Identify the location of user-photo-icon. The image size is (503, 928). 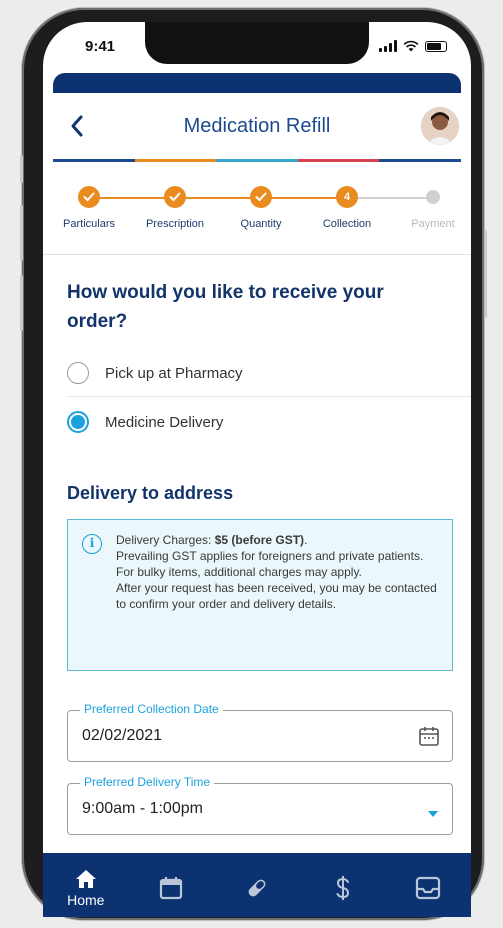
(440, 126).